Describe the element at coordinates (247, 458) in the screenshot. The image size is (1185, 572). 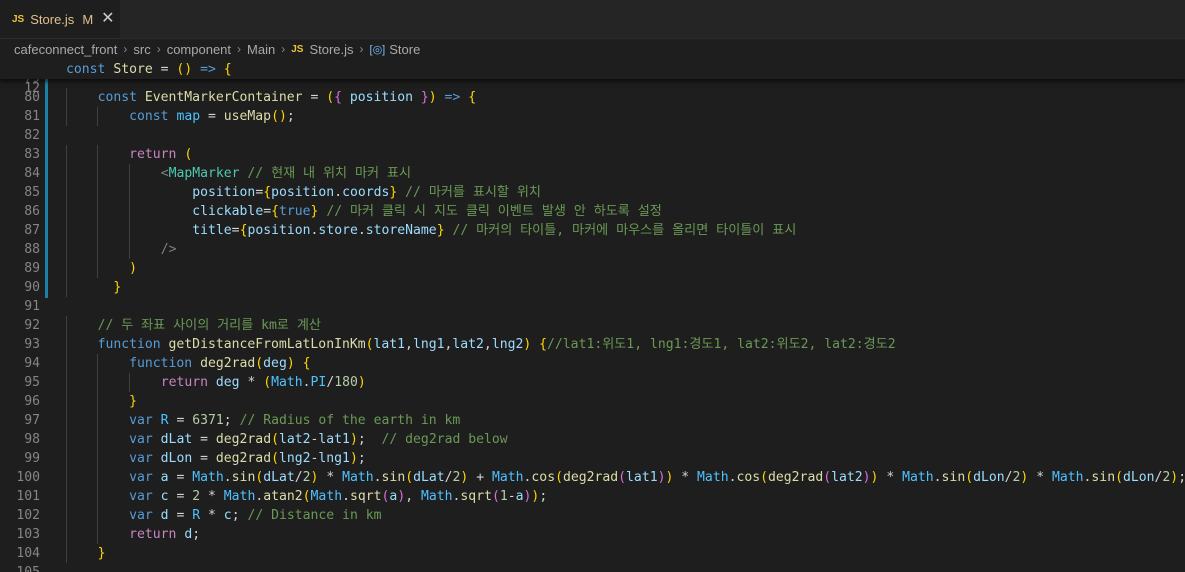
I see `code-text: var dLon = deg2rad(lng2-lng1);` at that location.